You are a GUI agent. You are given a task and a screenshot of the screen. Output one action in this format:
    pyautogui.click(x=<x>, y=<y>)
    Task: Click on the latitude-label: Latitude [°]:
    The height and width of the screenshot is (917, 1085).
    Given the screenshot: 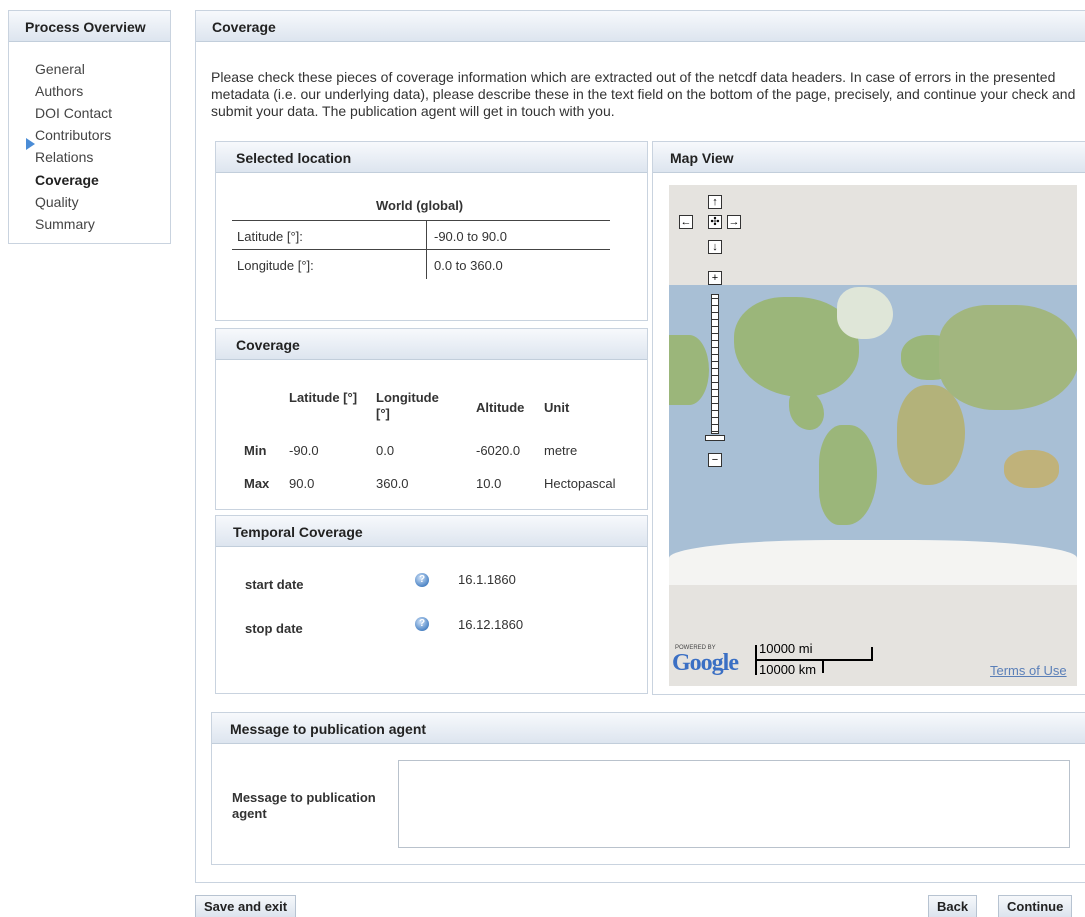 What is the action you would take?
    pyautogui.click(x=270, y=236)
    